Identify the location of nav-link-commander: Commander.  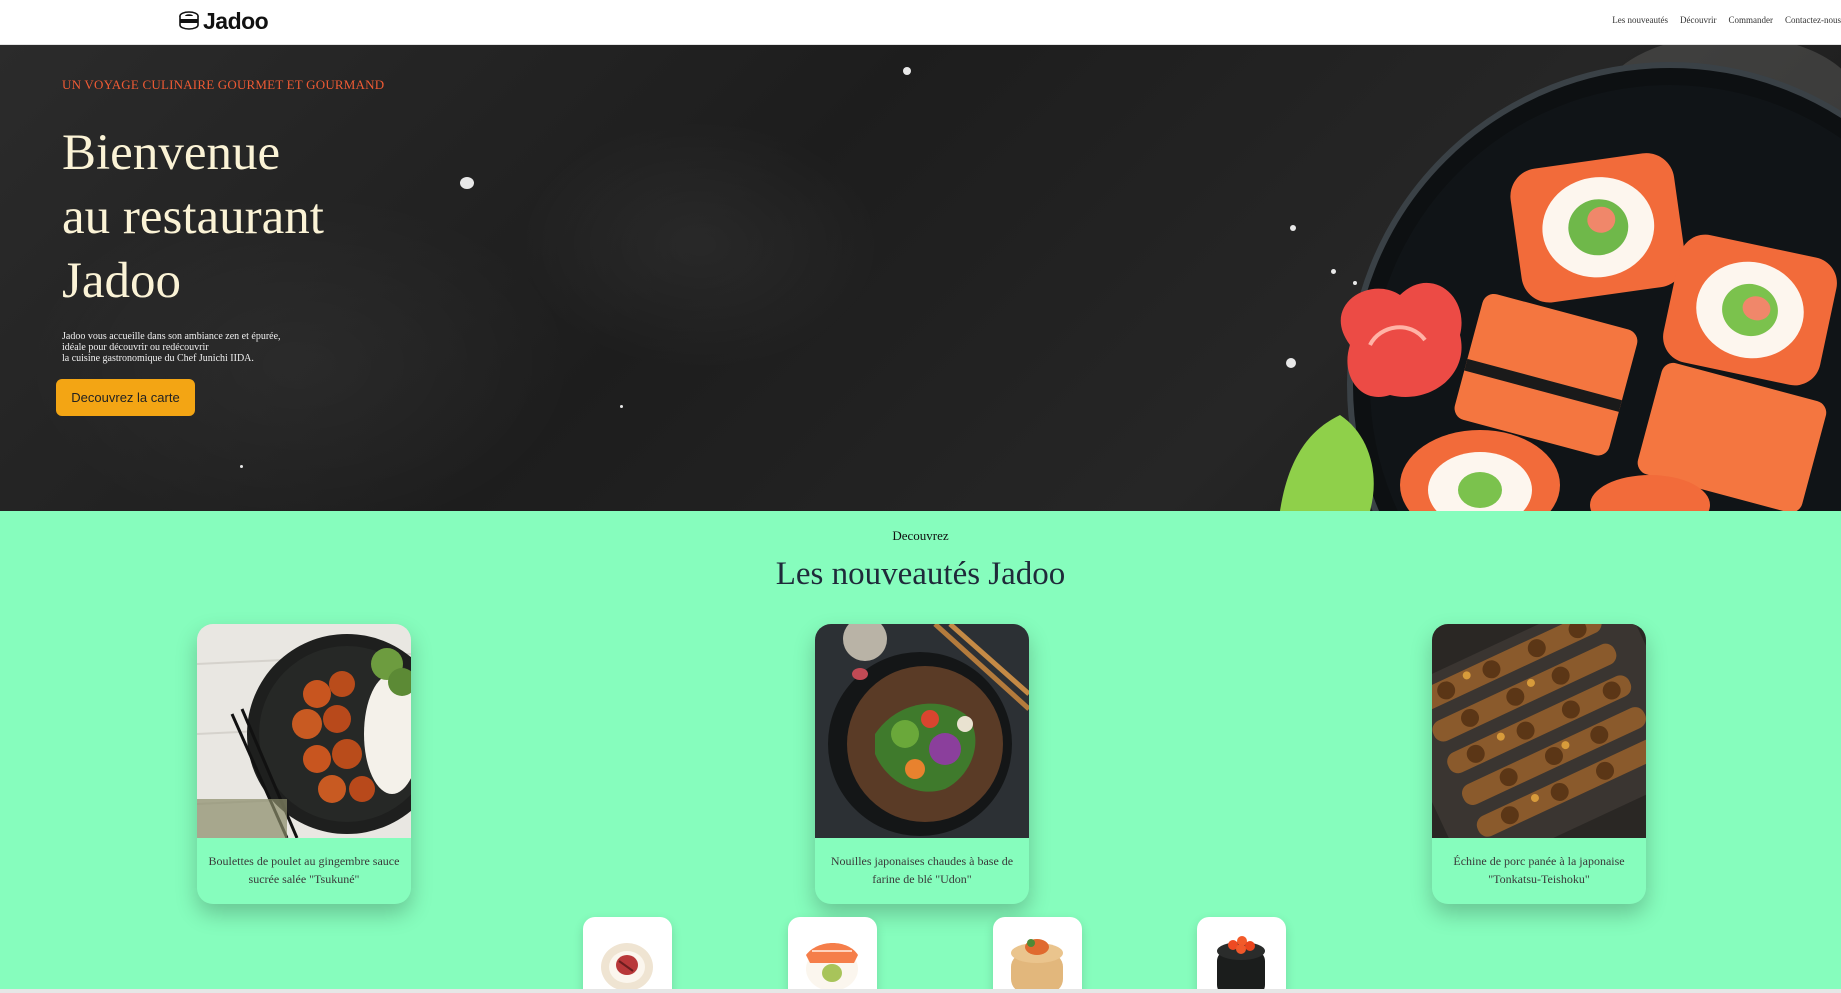
(1751, 20).